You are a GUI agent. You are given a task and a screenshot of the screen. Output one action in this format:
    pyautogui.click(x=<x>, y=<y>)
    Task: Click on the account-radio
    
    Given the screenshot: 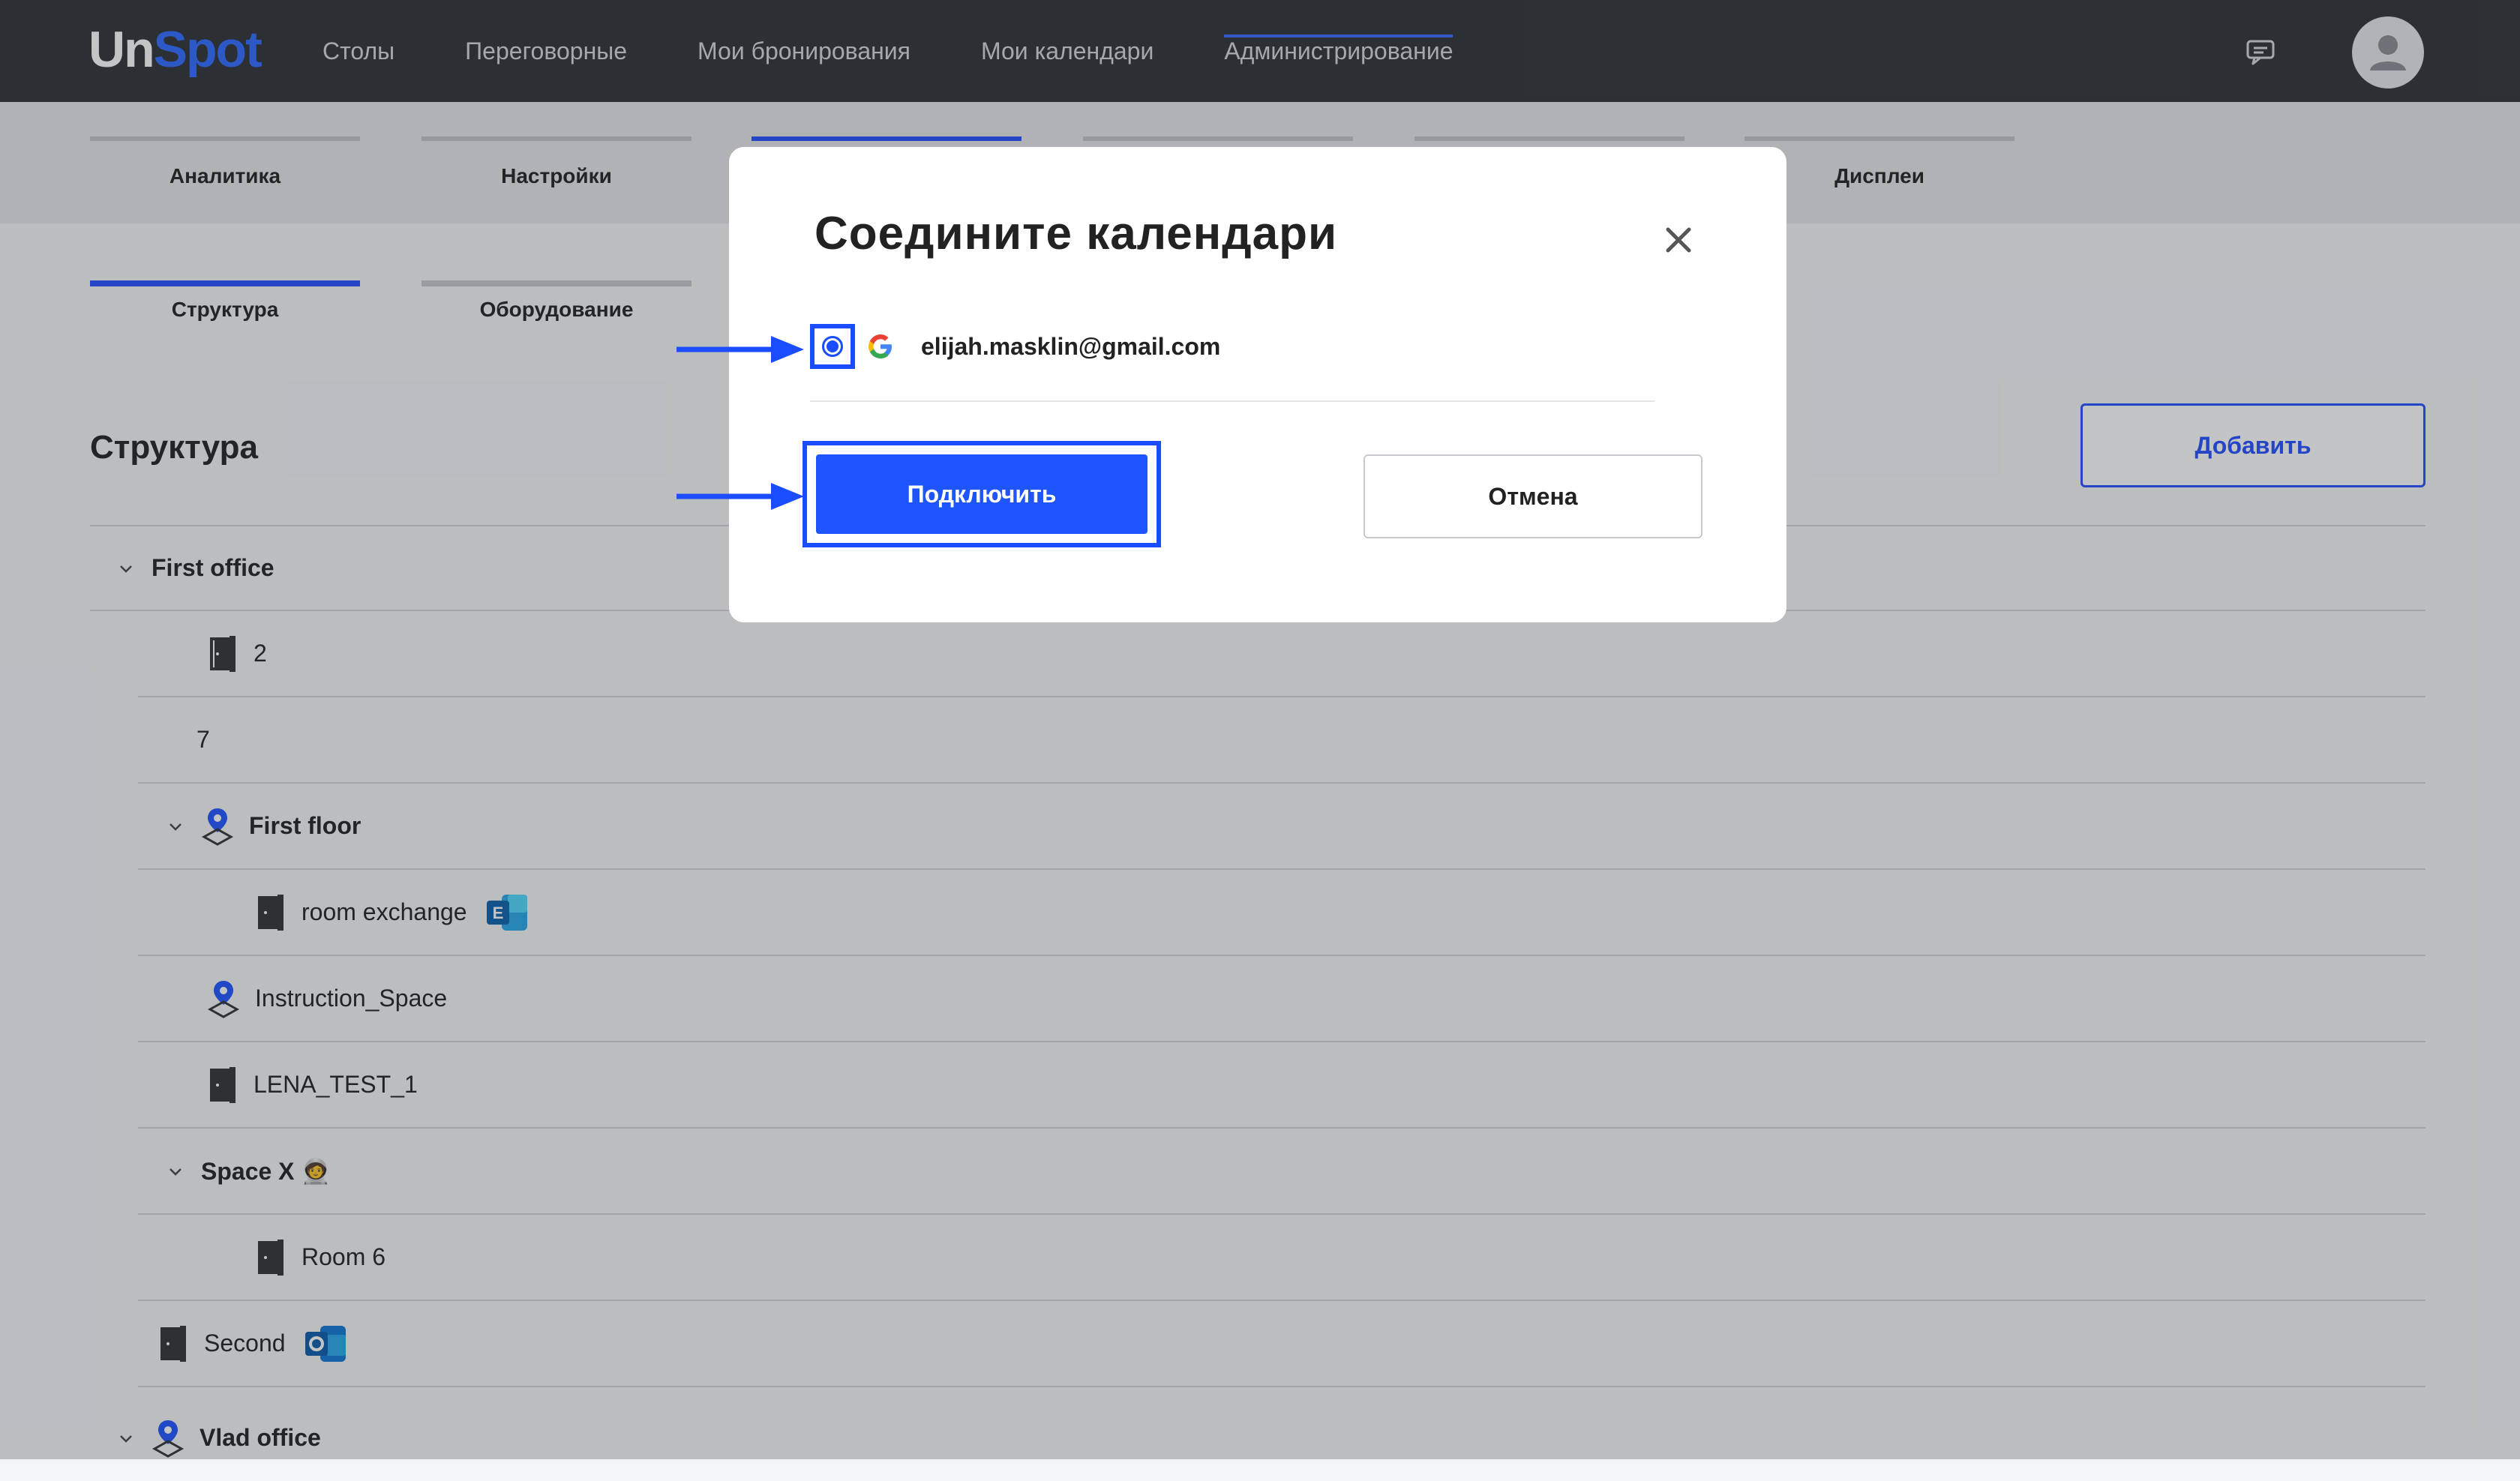 What is the action you would take?
    pyautogui.click(x=832, y=346)
    